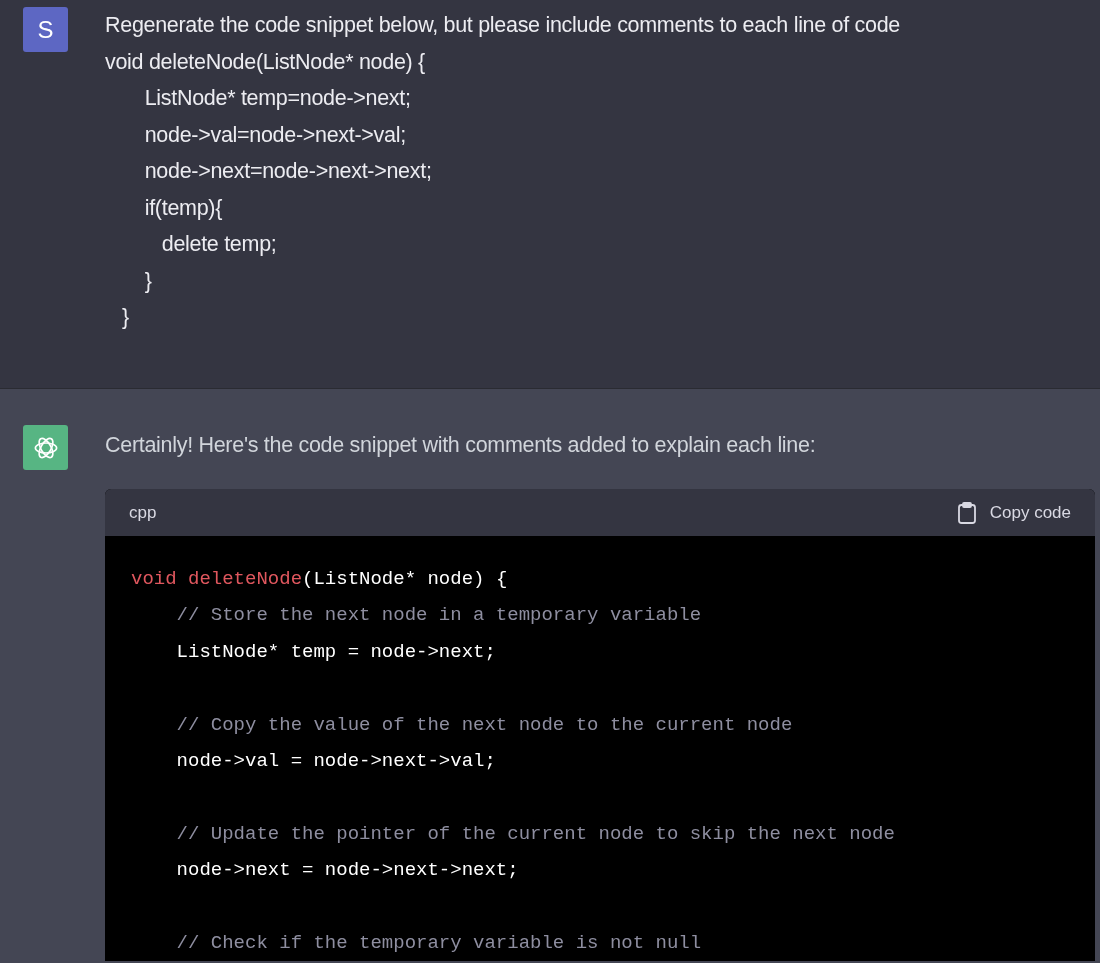 This screenshot has height=963, width=1100. Describe the element at coordinates (966, 512) in the screenshot. I see `clipboard-icon` at that location.